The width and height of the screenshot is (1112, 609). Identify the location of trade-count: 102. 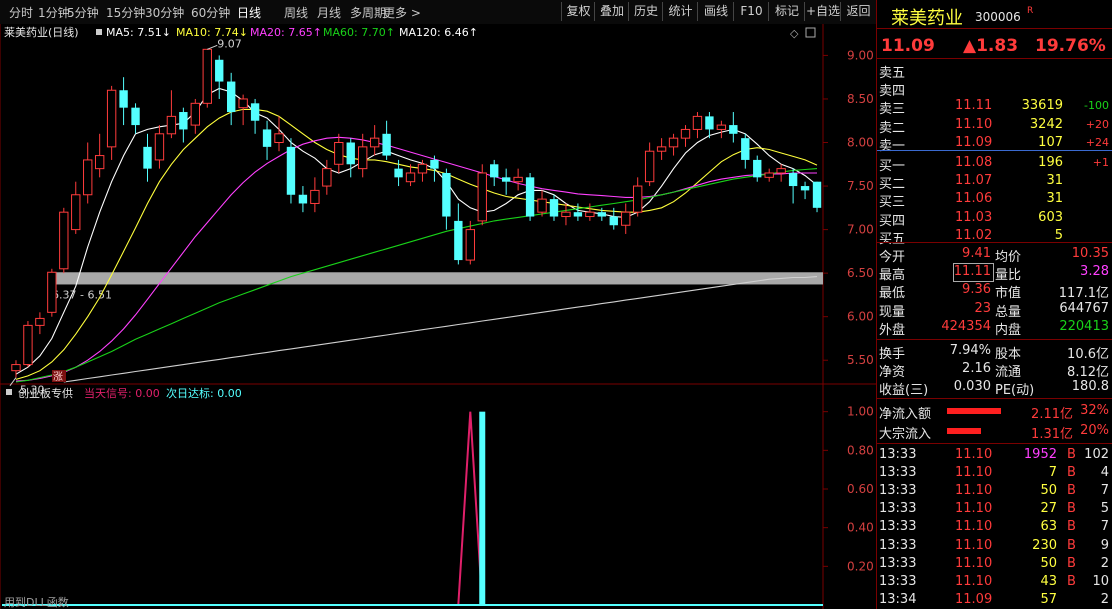
(1096, 454).